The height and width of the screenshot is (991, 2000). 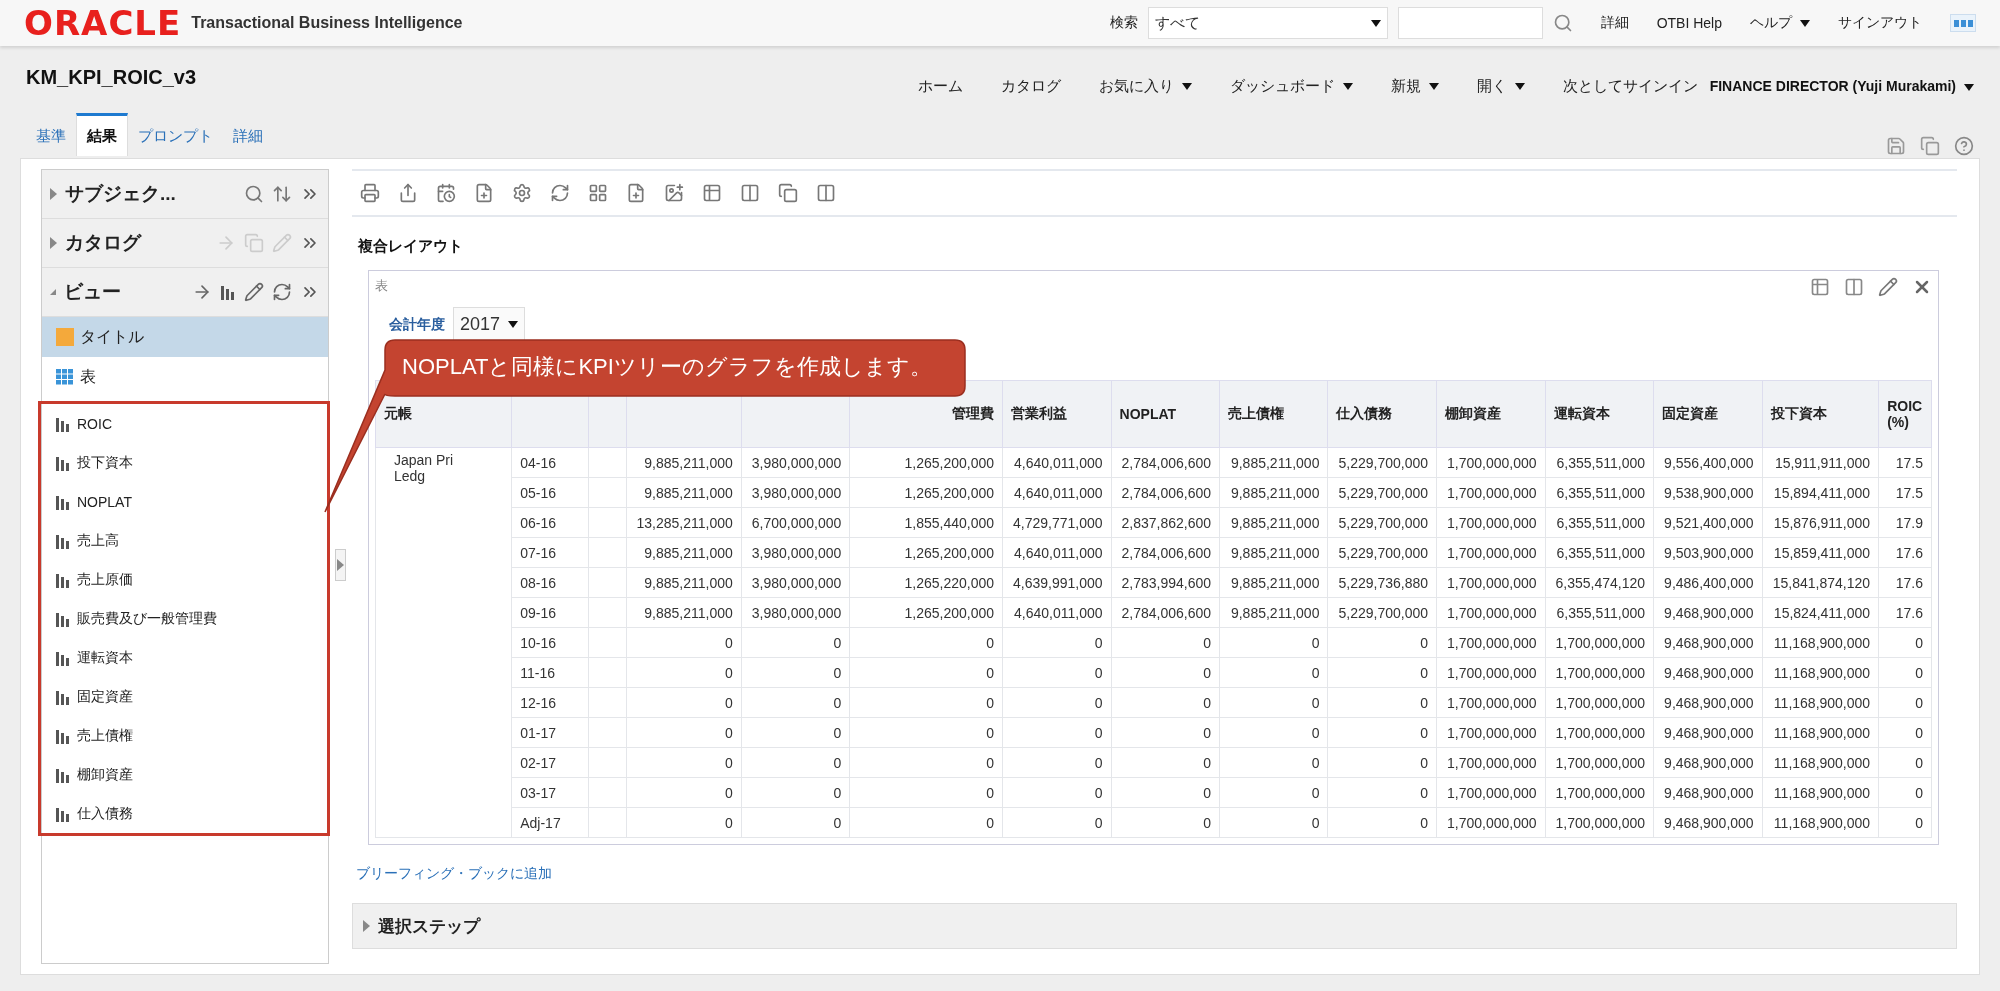 What do you see at coordinates (1414, 86) in the screenshot?
I see `nav-link: 新規` at bounding box center [1414, 86].